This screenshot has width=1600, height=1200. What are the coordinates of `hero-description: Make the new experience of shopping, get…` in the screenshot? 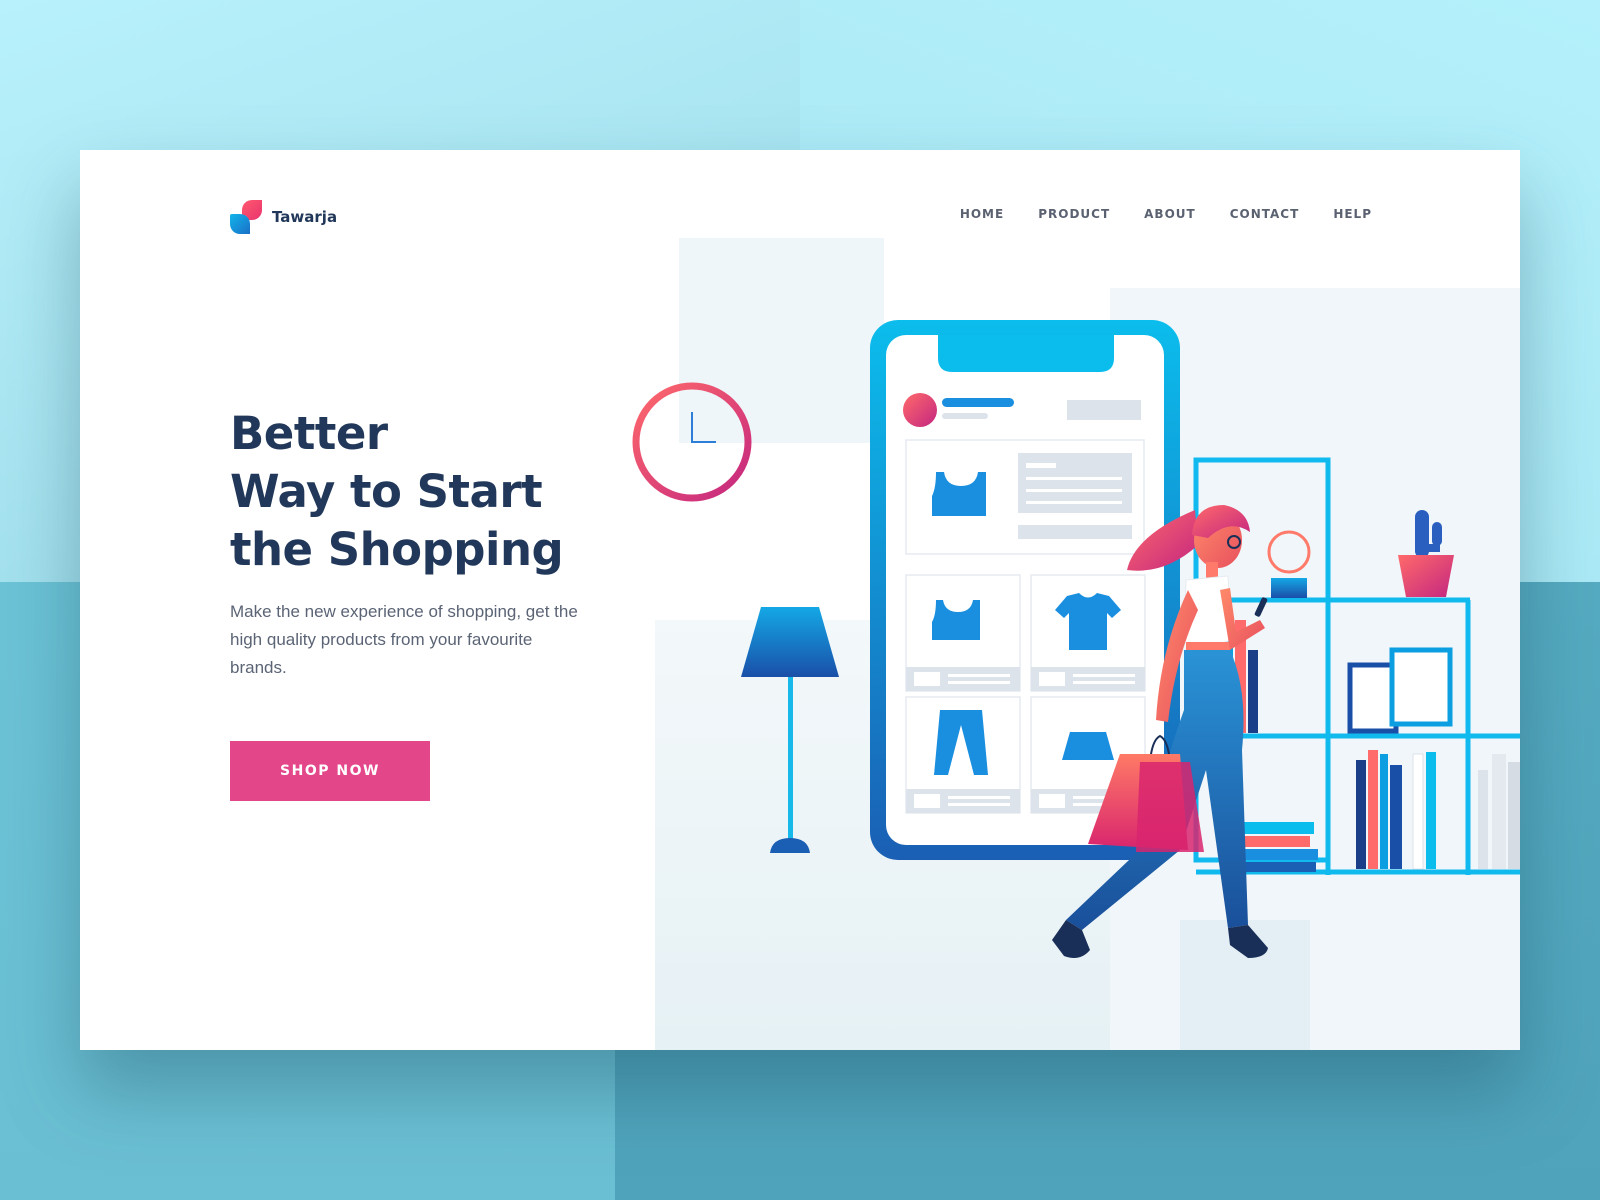 It's located at (404, 639).